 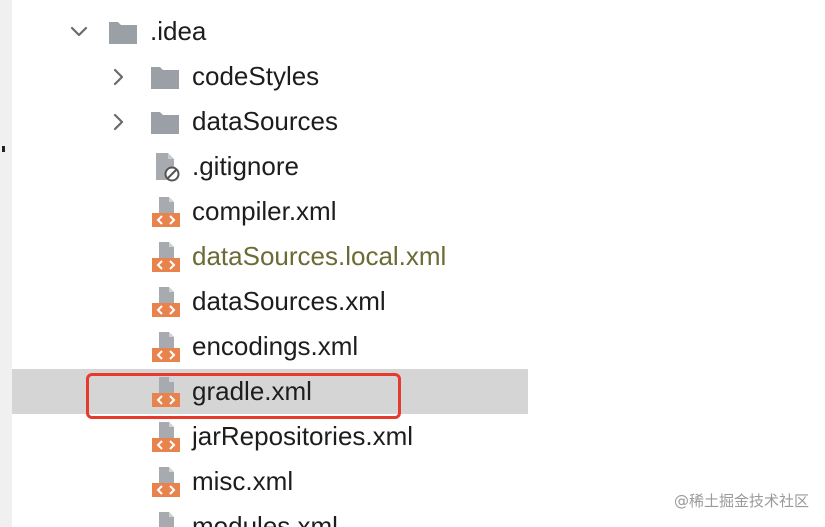 What do you see at coordinates (270, 31) in the screenshot?
I see `tree-row-idea: .idea` at bounding box center [270, 31].